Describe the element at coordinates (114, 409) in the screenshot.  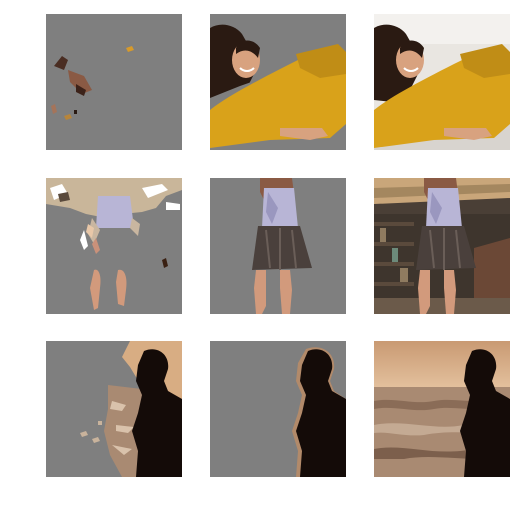
I see `tile-r3-sparse-mask-result` at that location.